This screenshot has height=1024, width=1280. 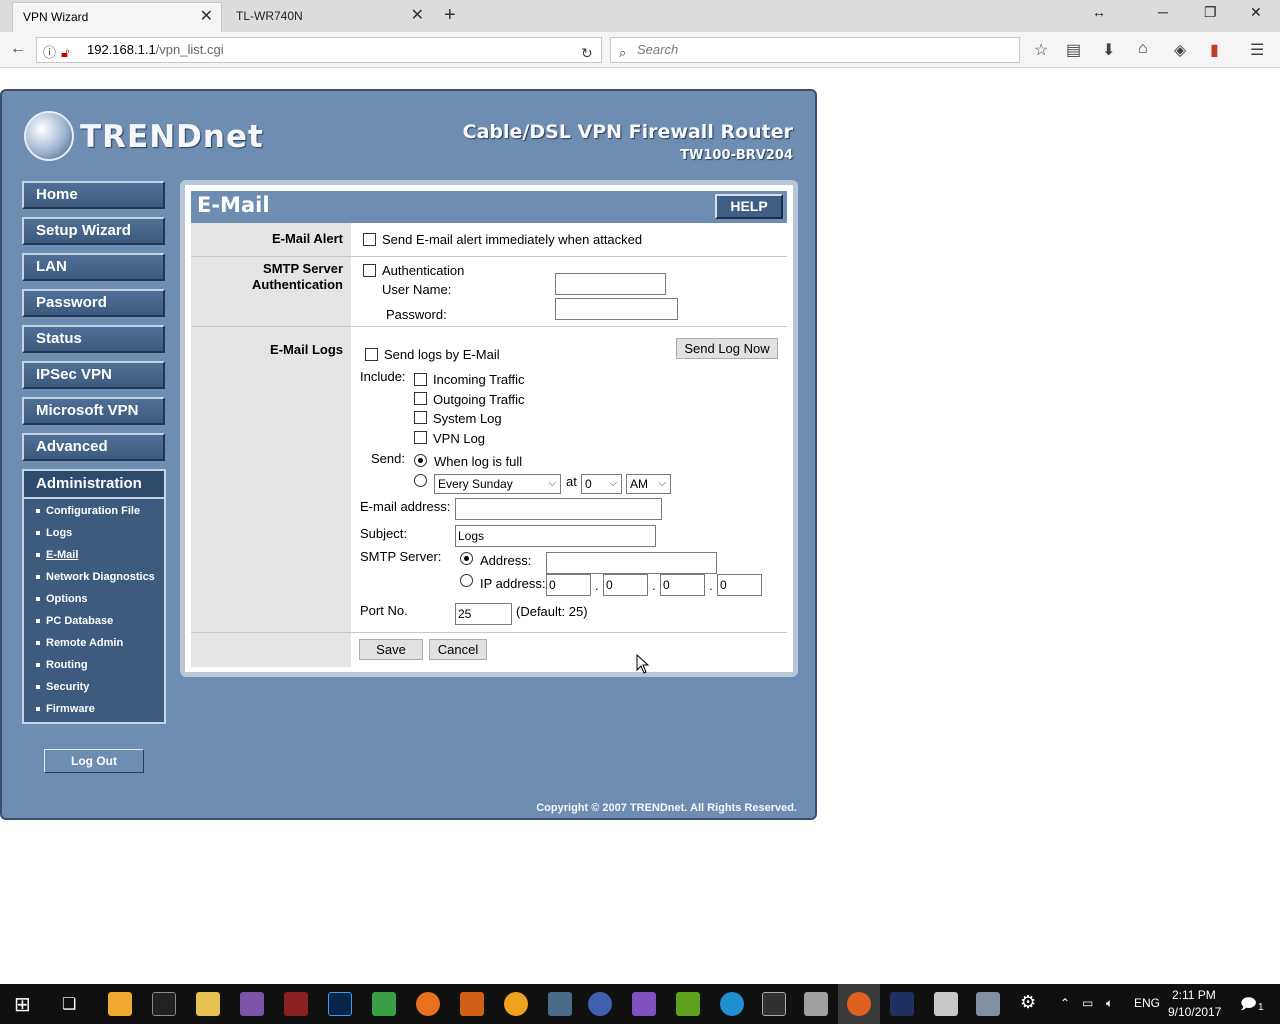 What do you see at coordinates (1248, 1006) in the screenshot?
I see `notification-icon: 🗩︎` at bounding box center [1248, 1006].